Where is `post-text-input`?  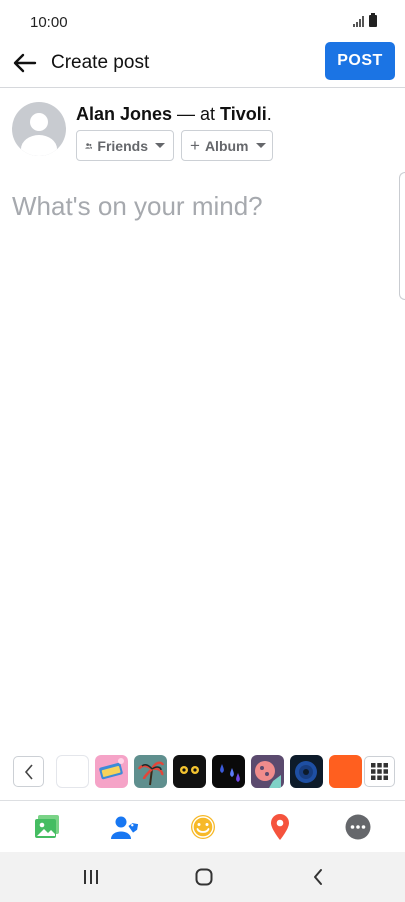 post-text-input is located at coordinates (199, 206).